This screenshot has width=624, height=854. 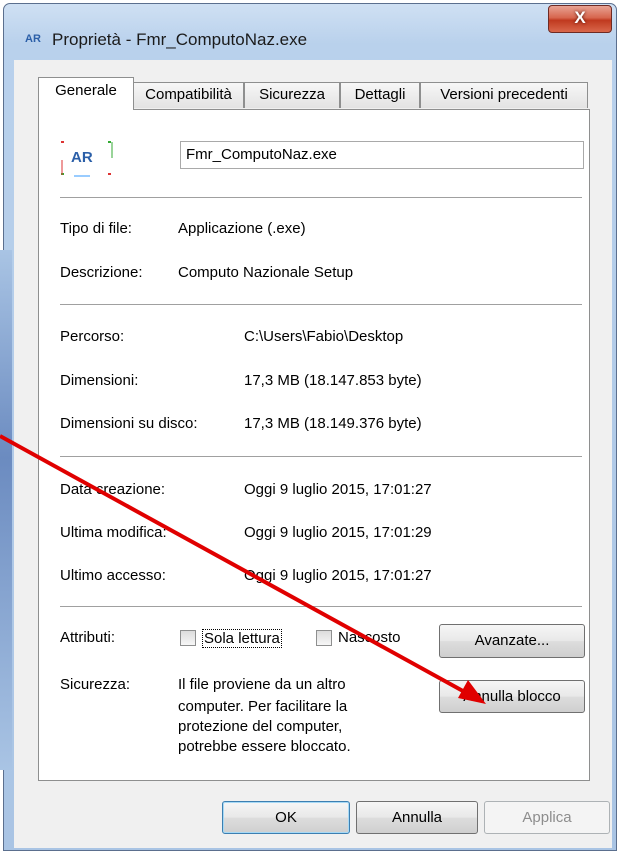 I want to click on apply-button: Applica, so click(x=547, y=817).